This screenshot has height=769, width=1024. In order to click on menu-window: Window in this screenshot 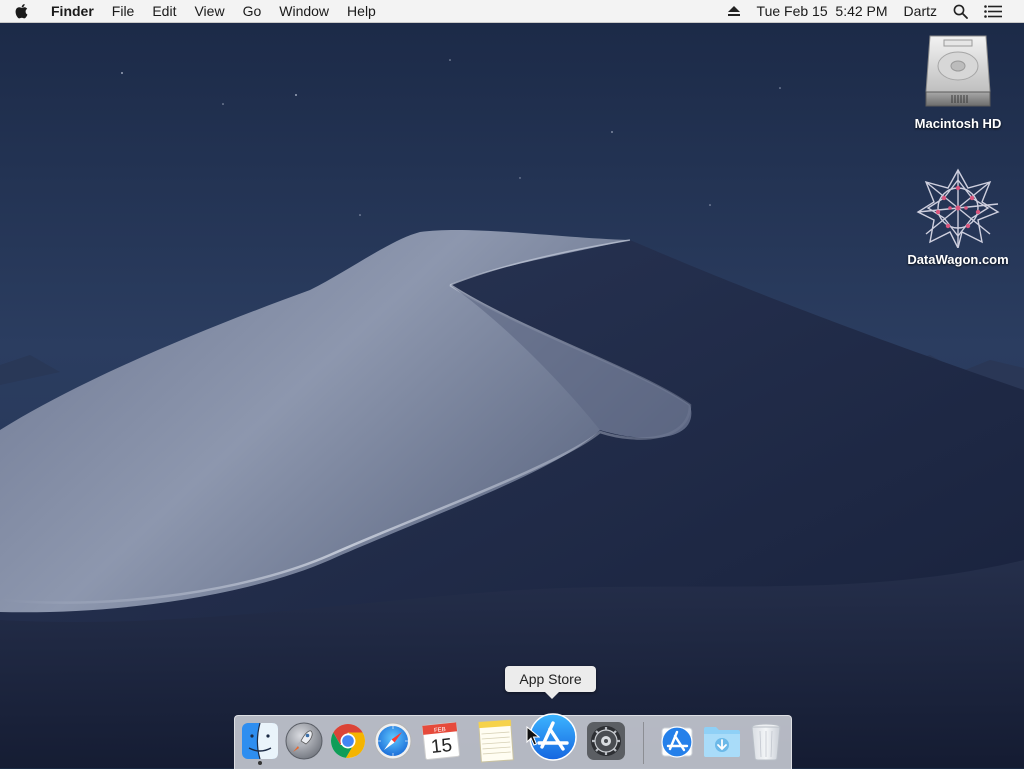, I will do `click(304, 11)`.